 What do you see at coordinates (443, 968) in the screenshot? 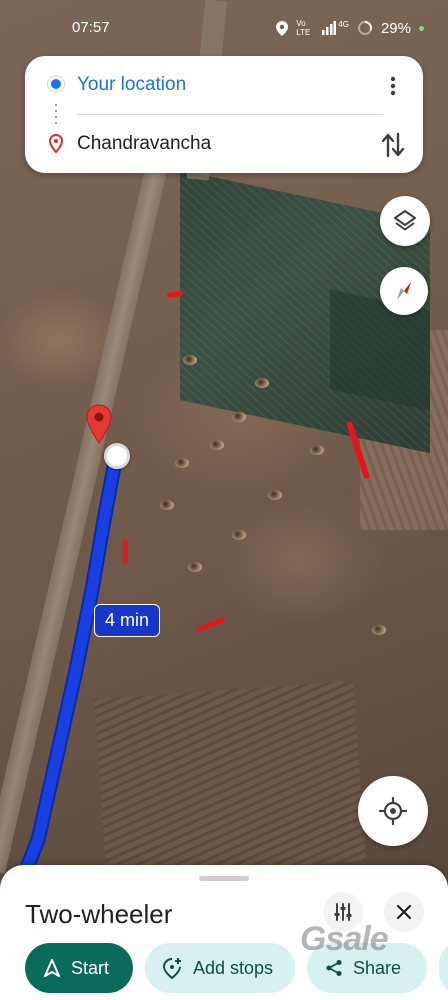
I see `more-actions-button` at bounding box center [443, 968].